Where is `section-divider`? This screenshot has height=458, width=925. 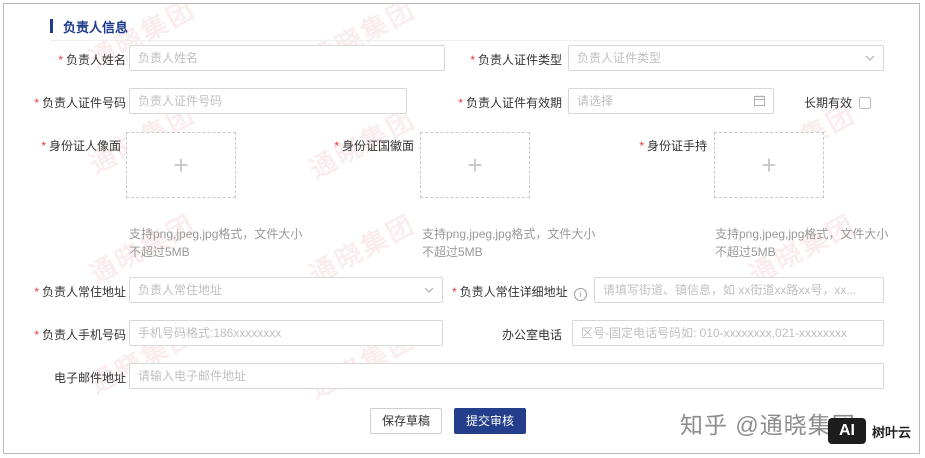
section-divider is located at coordinates (467, 40).